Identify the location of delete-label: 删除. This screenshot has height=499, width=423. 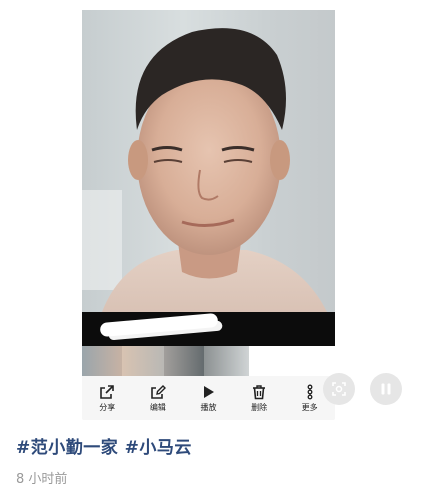
(259, 407).